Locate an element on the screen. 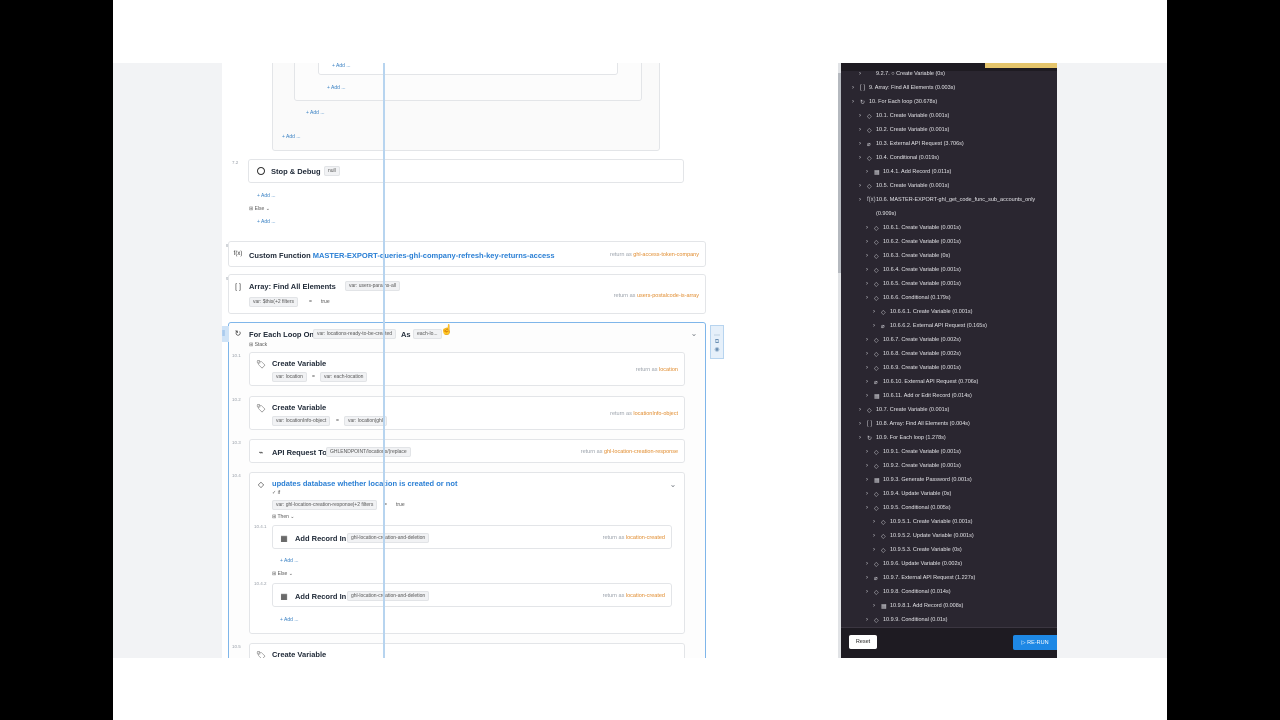 This screenshot has height=720, width=1280. stop-debug-step: Stop & Debug null is located at coordinates (466, 171).